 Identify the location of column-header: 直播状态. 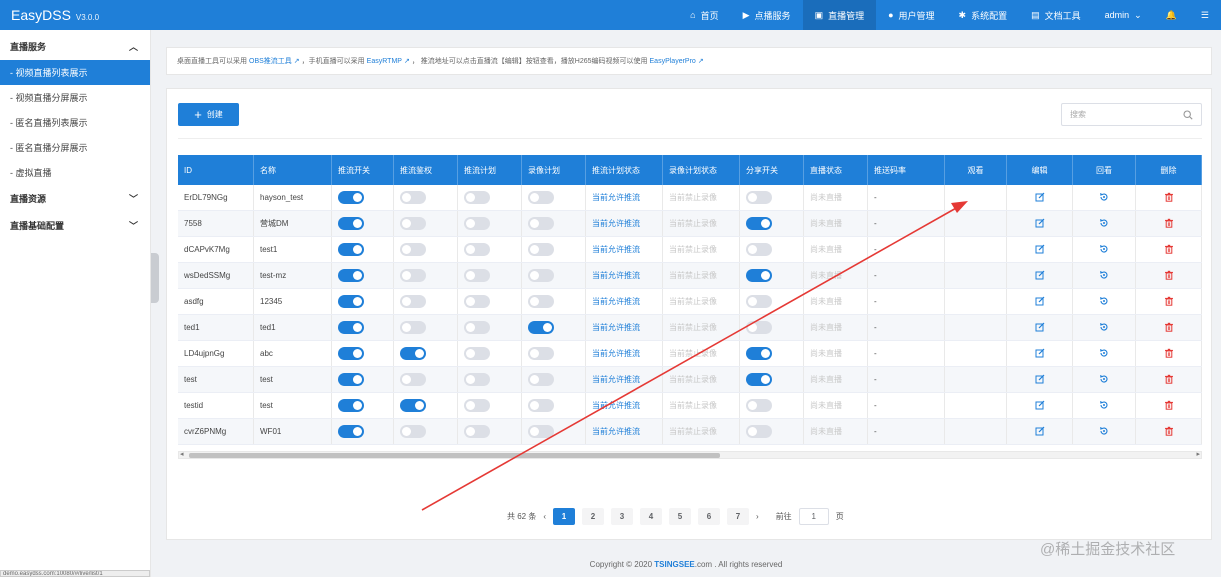
(836, 170).